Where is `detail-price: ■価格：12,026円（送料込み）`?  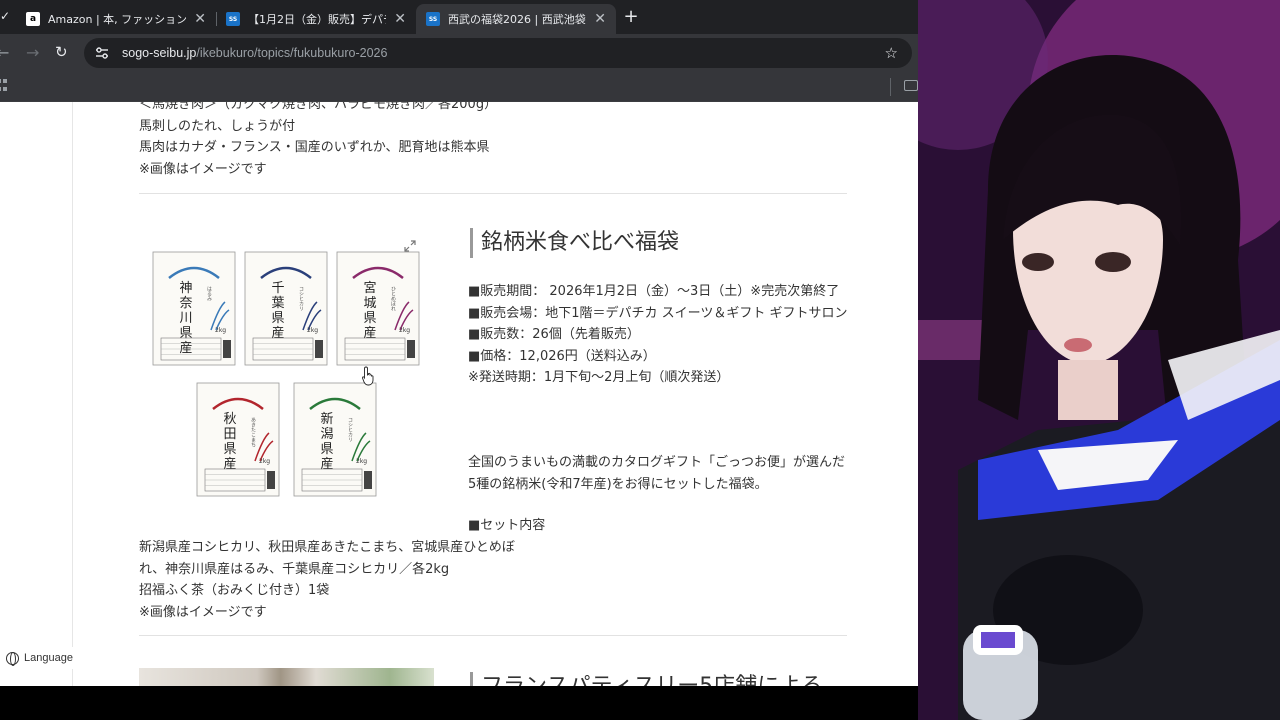
detail-price: ■価格：12,026円（送料込み） is located at coordinates (562, 356).